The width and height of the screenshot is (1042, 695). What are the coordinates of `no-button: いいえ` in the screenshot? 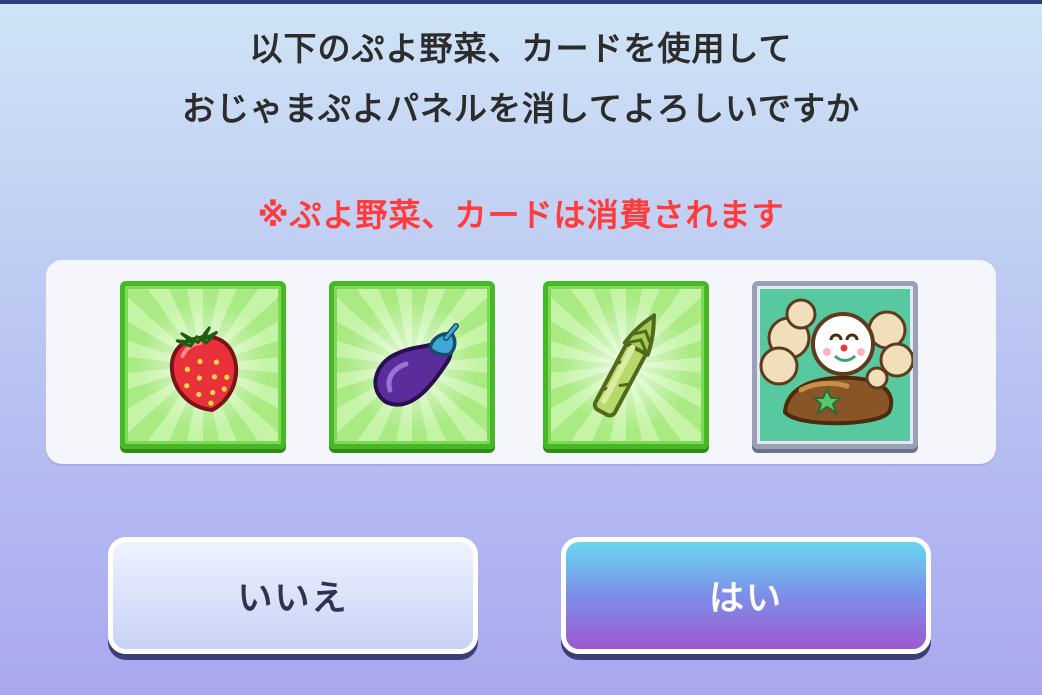 It's located at (293, 595).